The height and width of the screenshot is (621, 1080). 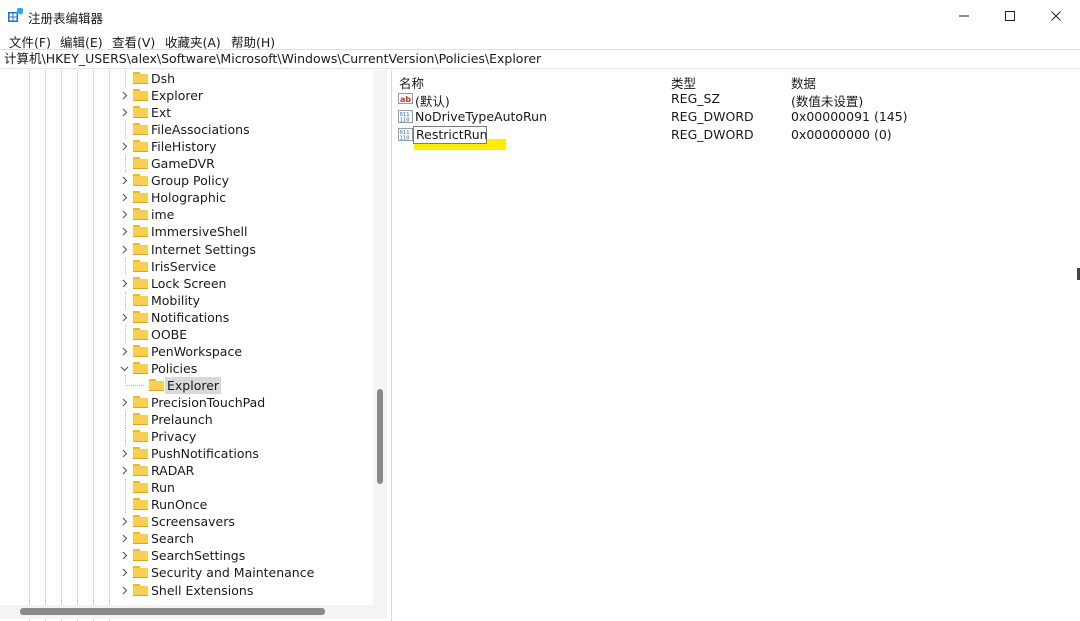 I want to click on tree-item: Screensavers, so click(x=186, y=521).